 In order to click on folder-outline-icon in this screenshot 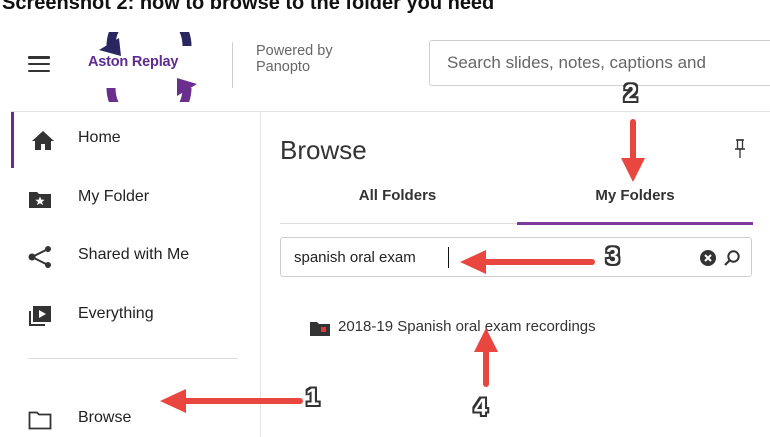, I will do `click(40, 420)`.